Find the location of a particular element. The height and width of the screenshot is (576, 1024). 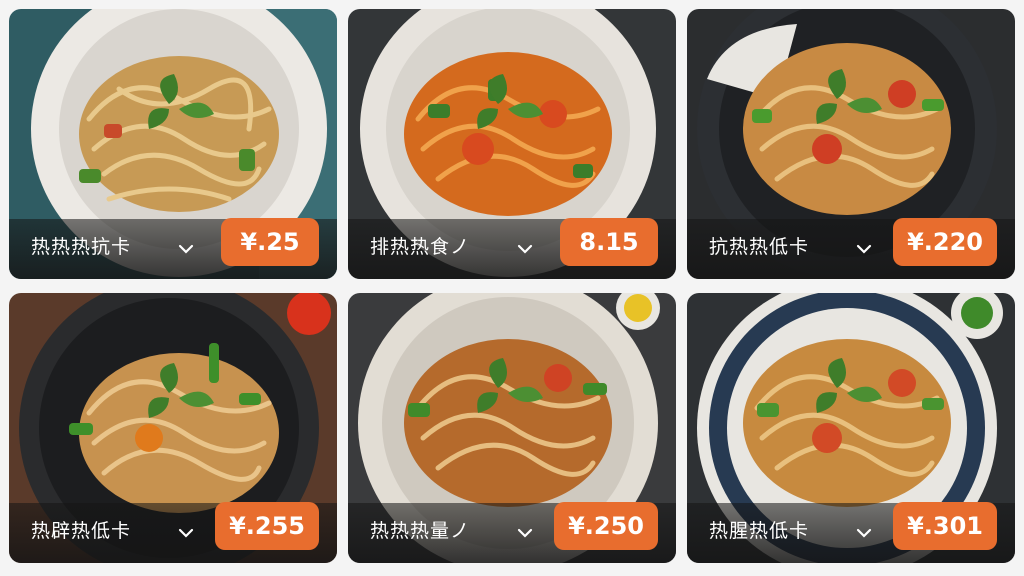

price-badge: 8.15 is located at coordinates (609, 242).